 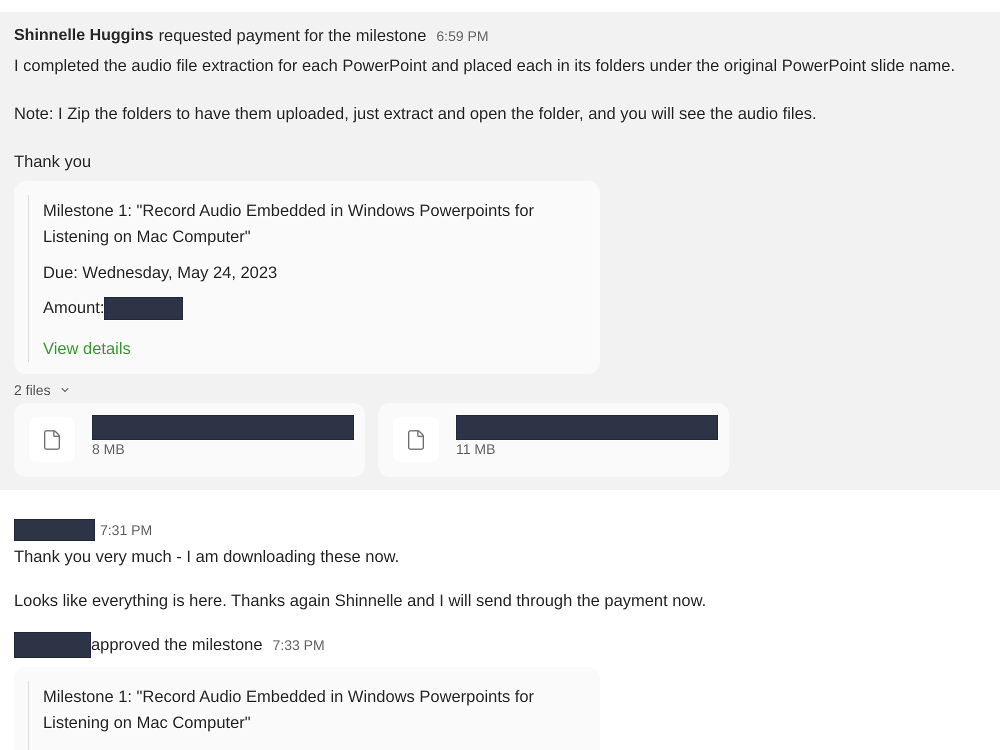 I want to click on action-text: approved the milestone, so click(x=177, y=645).